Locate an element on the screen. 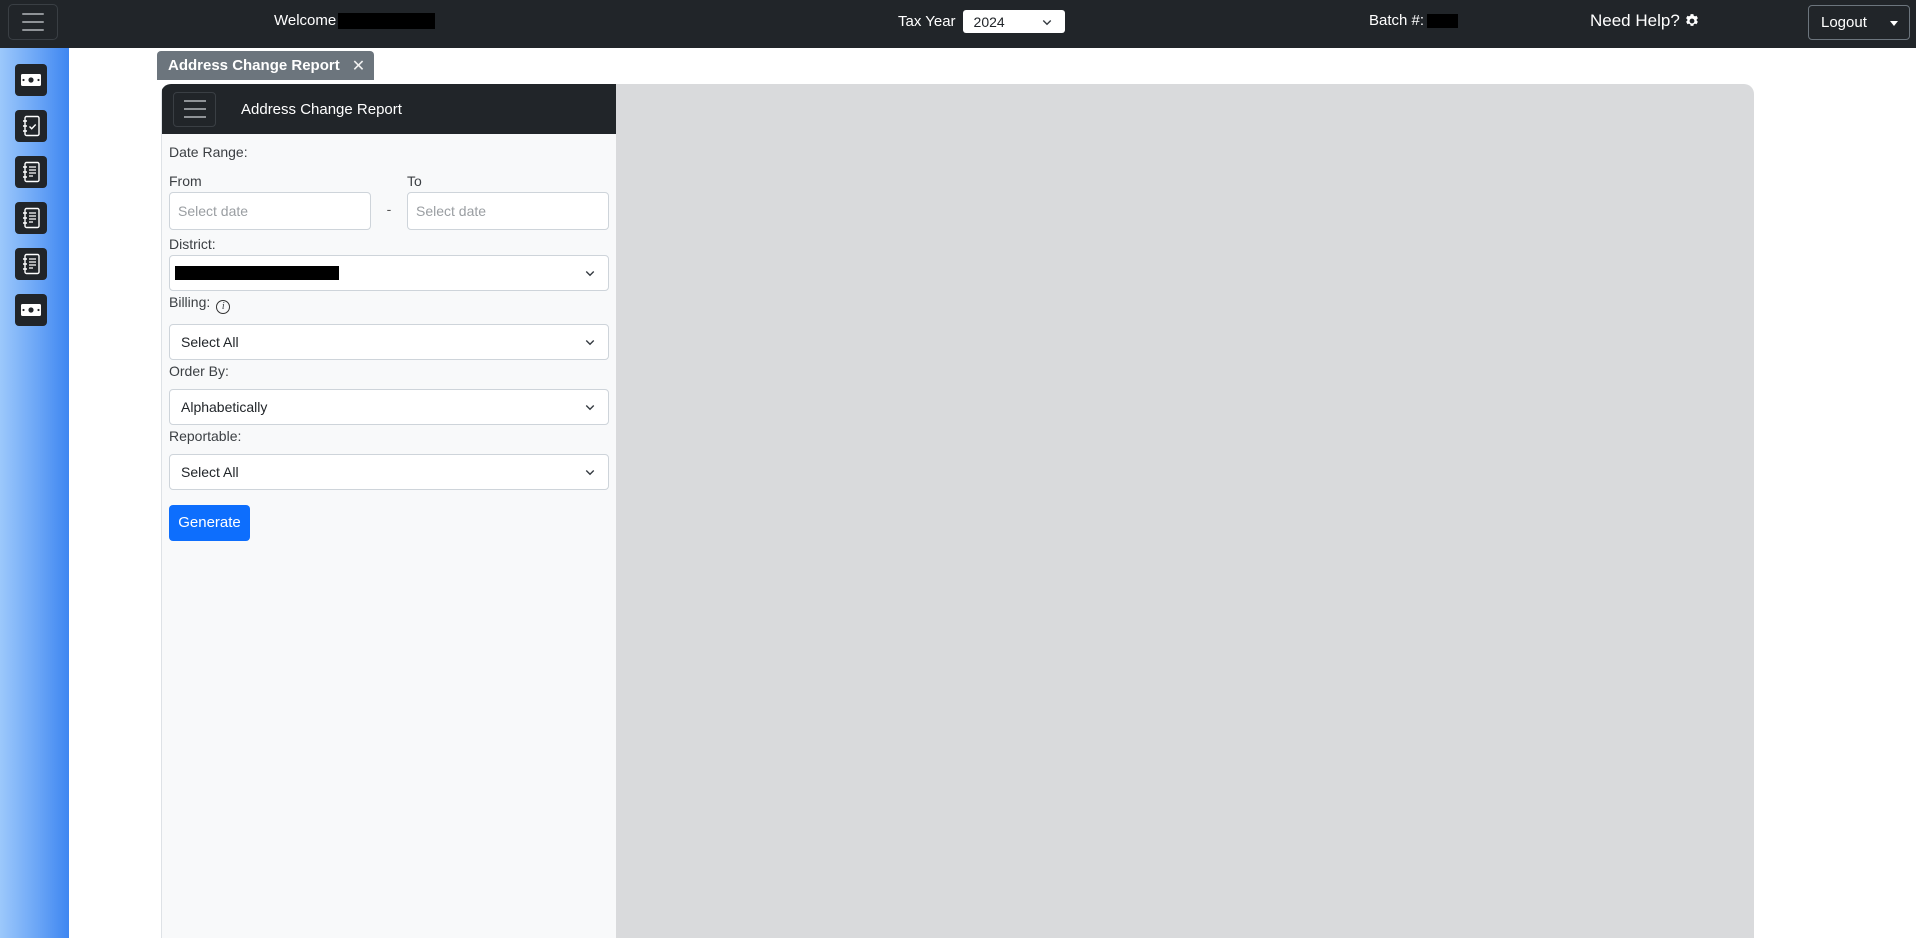 The height and width of the screenshot is (938, 1916). date-range-label: Date Range: is located at coordinates (208, 152).